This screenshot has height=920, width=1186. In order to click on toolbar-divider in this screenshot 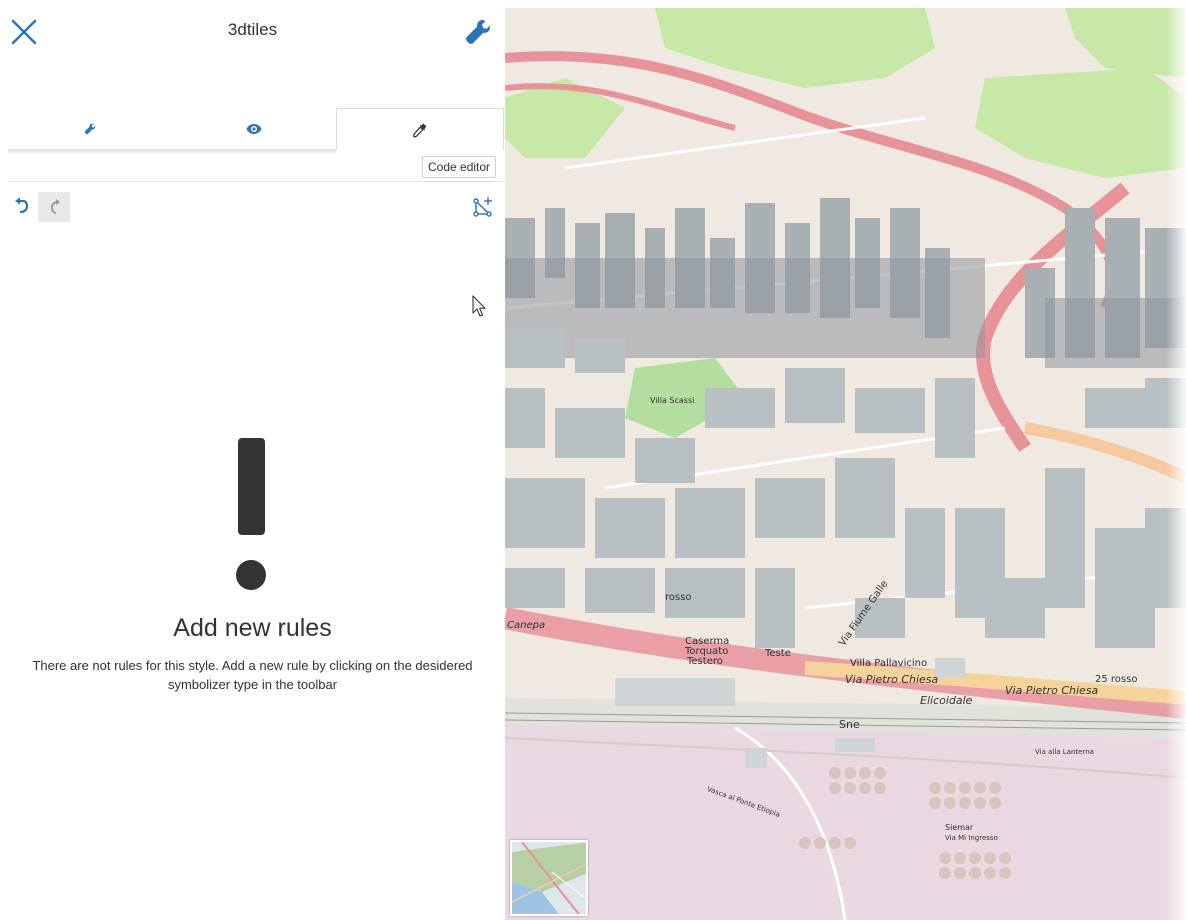, I will do `click(256, 181)`.